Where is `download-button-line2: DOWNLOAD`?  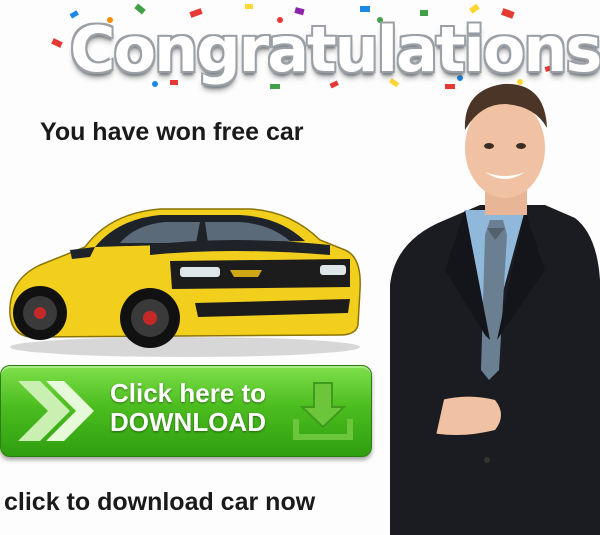
download-button-line2: DOWNLOAD is located at coordinates (188, 422).